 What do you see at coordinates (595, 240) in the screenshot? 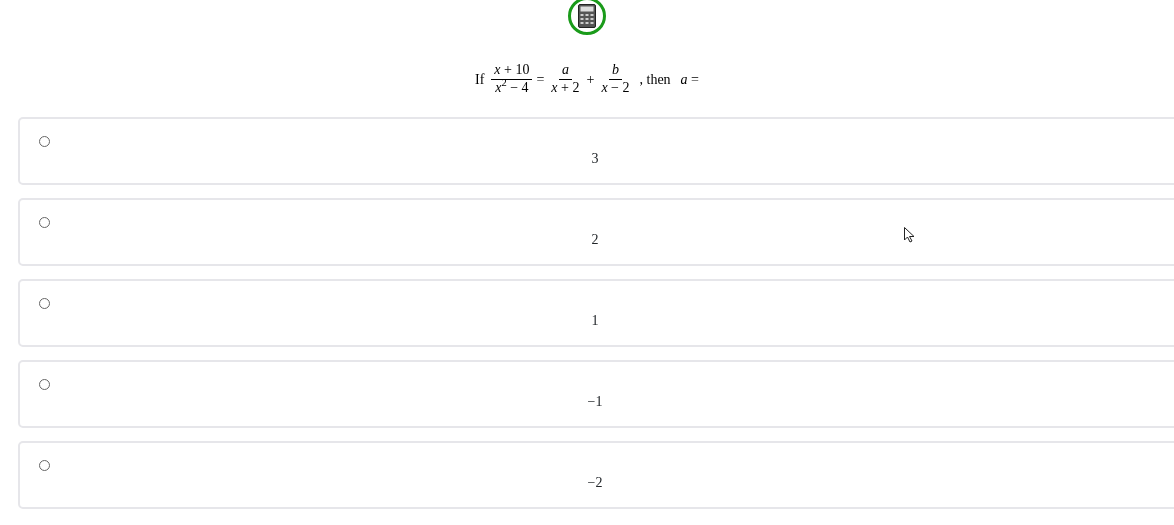
I see `answer-text: 2` at bounding box center [595, 240].